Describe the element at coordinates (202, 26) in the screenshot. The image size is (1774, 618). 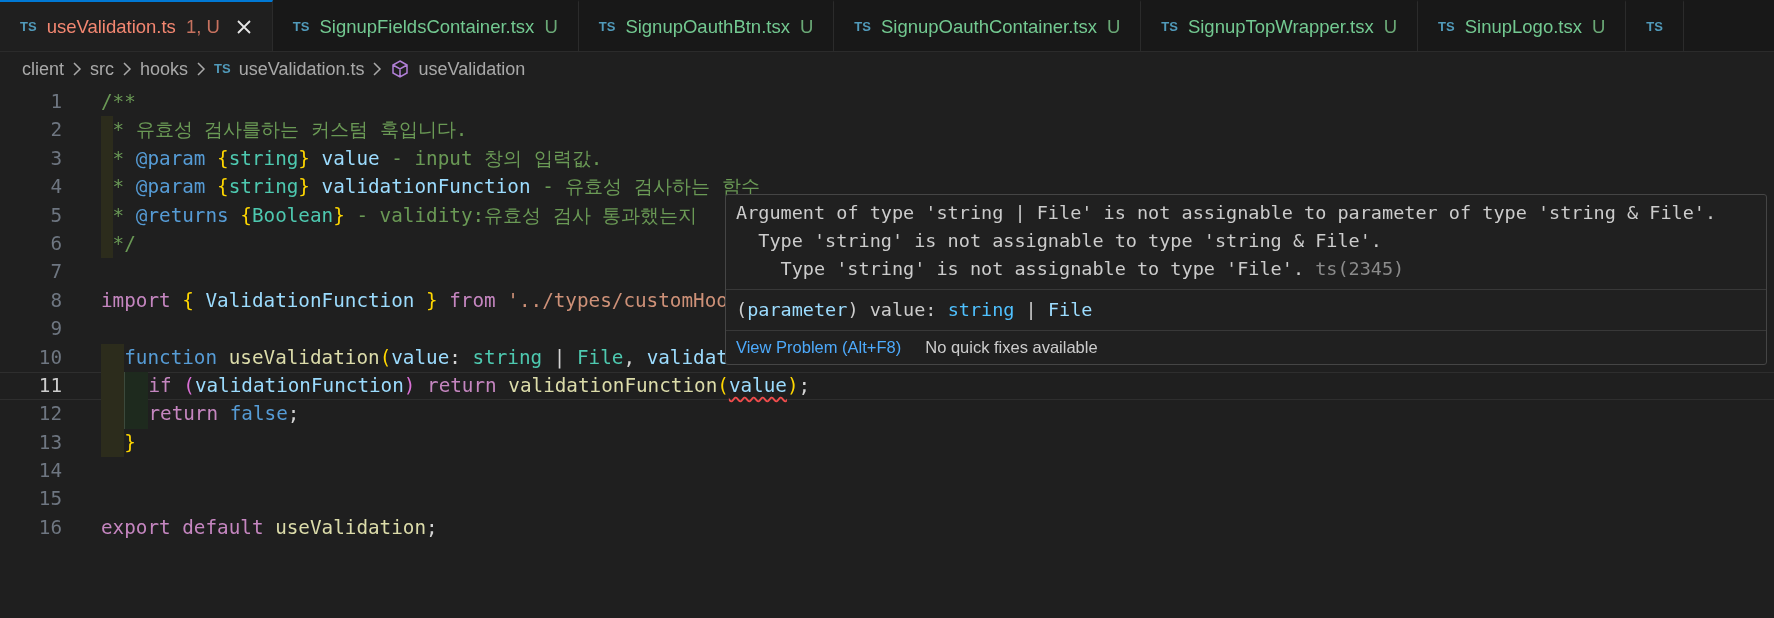
I see `tab-status: 1, U` at that location.